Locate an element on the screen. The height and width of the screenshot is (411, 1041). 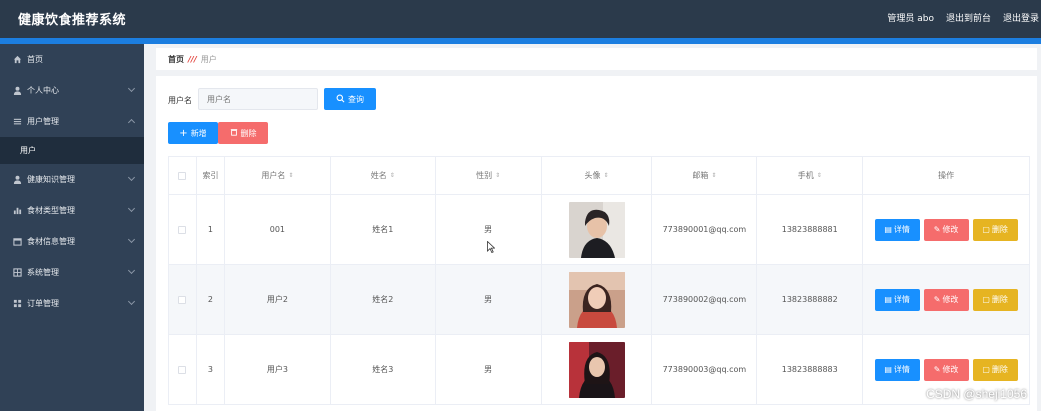
cell-username: 用户3 is located at coordinates (278, 369).